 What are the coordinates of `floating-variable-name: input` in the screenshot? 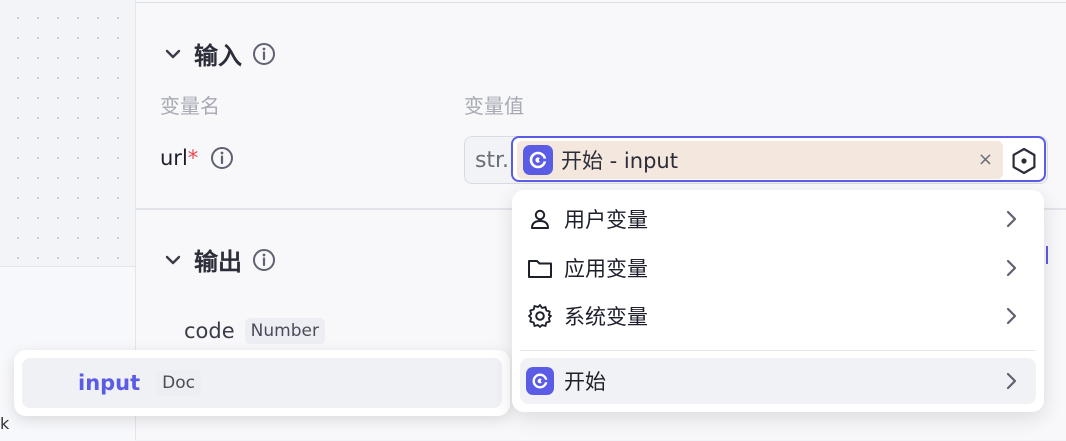 It's located at (109, 383).